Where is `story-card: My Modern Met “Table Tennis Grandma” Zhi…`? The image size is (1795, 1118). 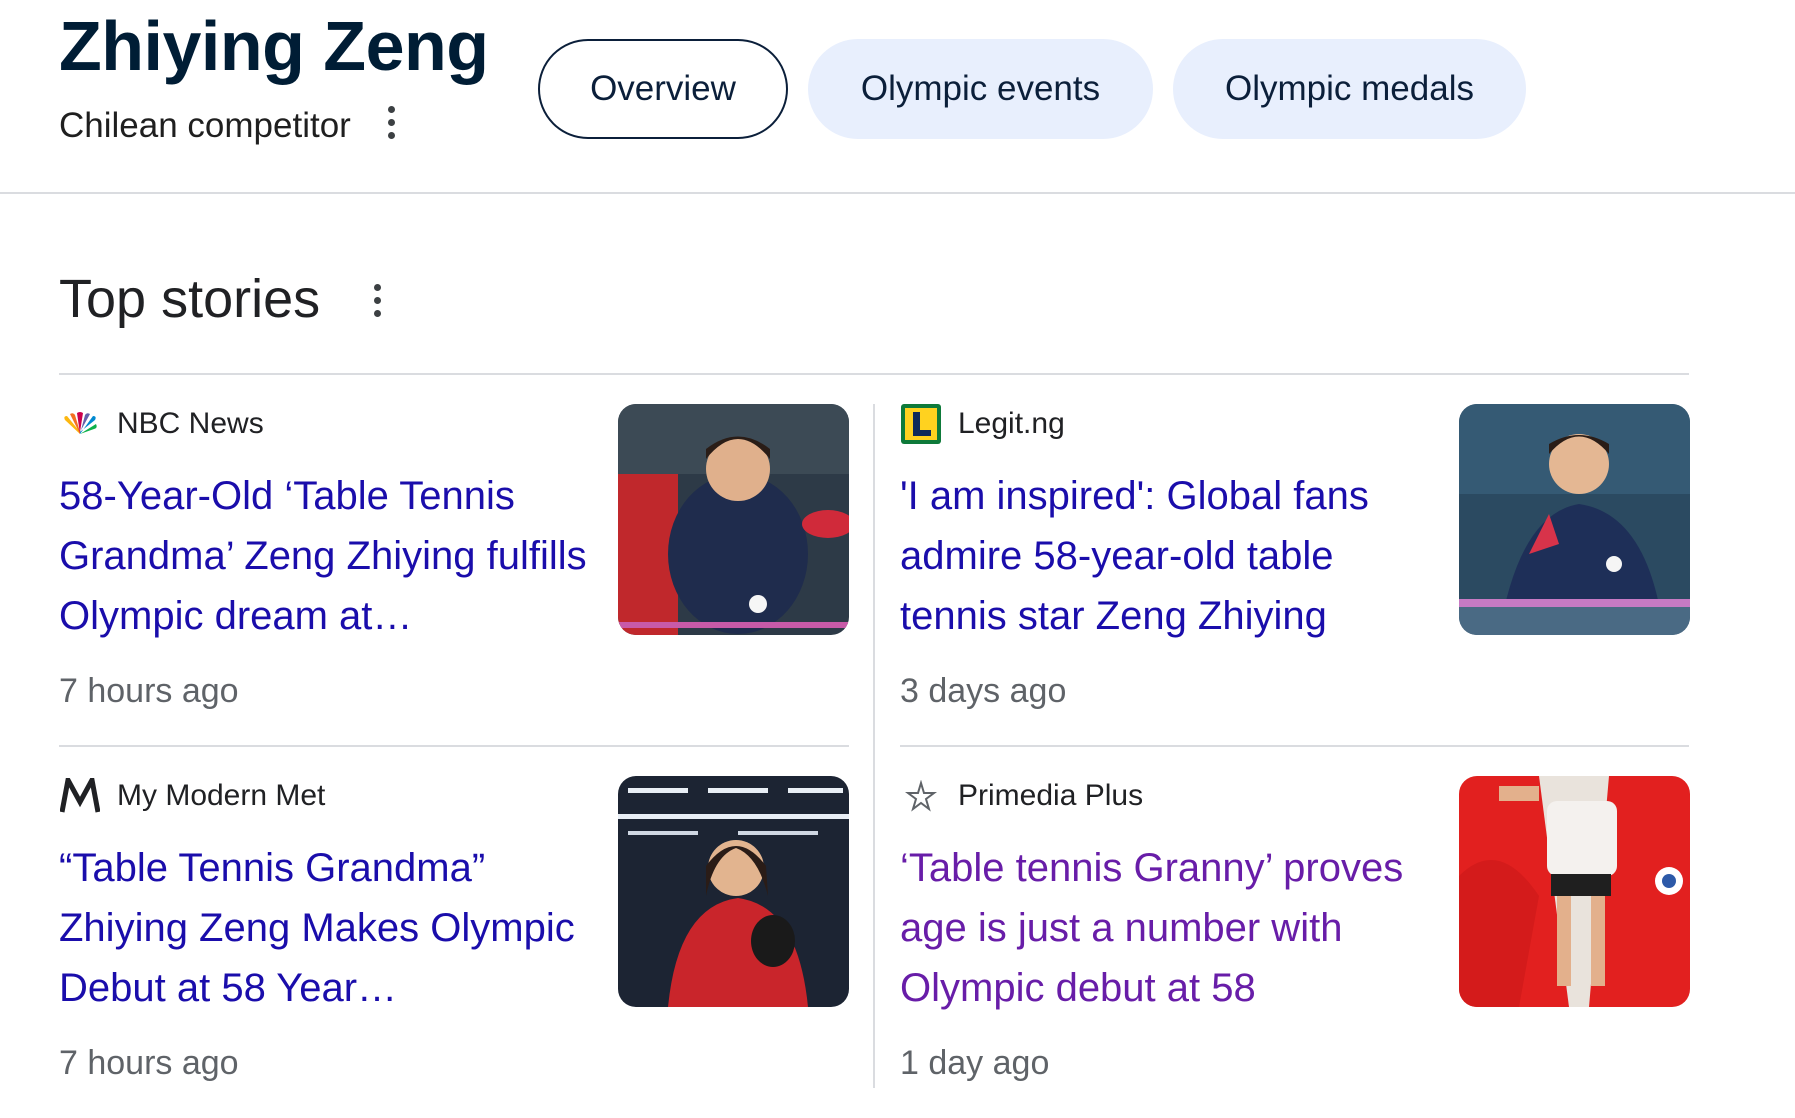 story-card: My Modern Met “Table Tennis Grandma” Zhi… is located at coordinates (454, 946).